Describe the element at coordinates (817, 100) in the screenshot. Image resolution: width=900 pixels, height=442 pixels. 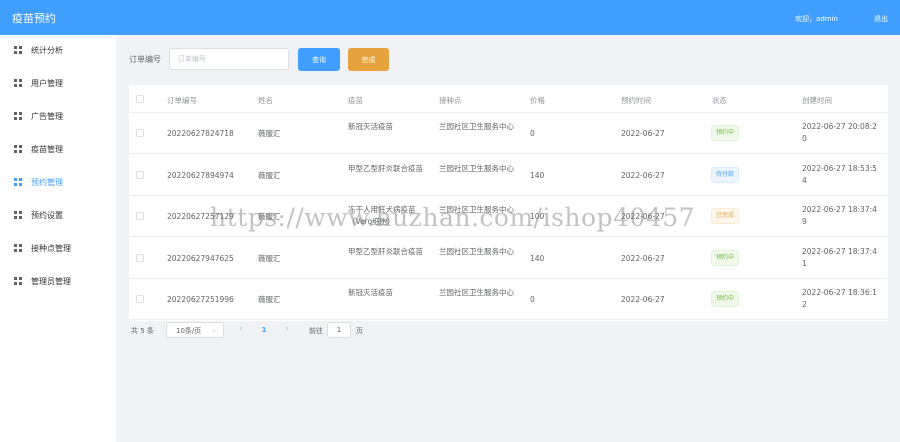
I see `column-header: 创建时间` at that location.